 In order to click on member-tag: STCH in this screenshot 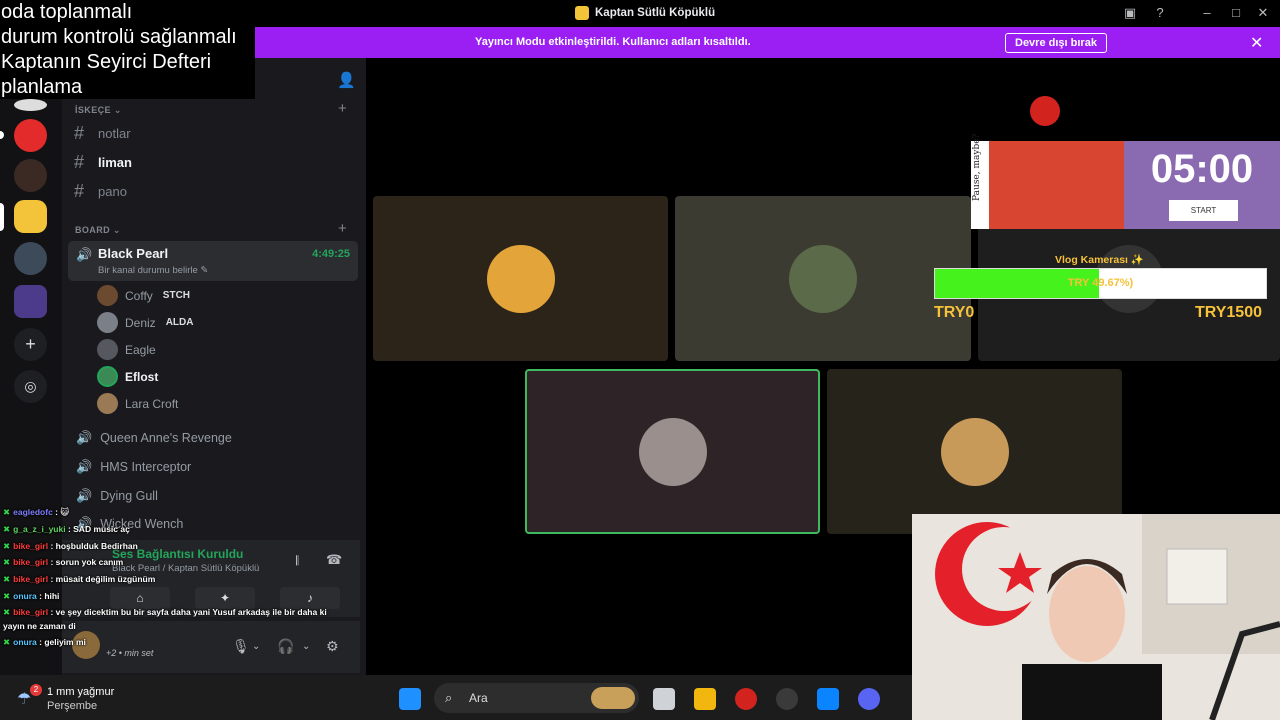, I will do `click(176, 295)`.